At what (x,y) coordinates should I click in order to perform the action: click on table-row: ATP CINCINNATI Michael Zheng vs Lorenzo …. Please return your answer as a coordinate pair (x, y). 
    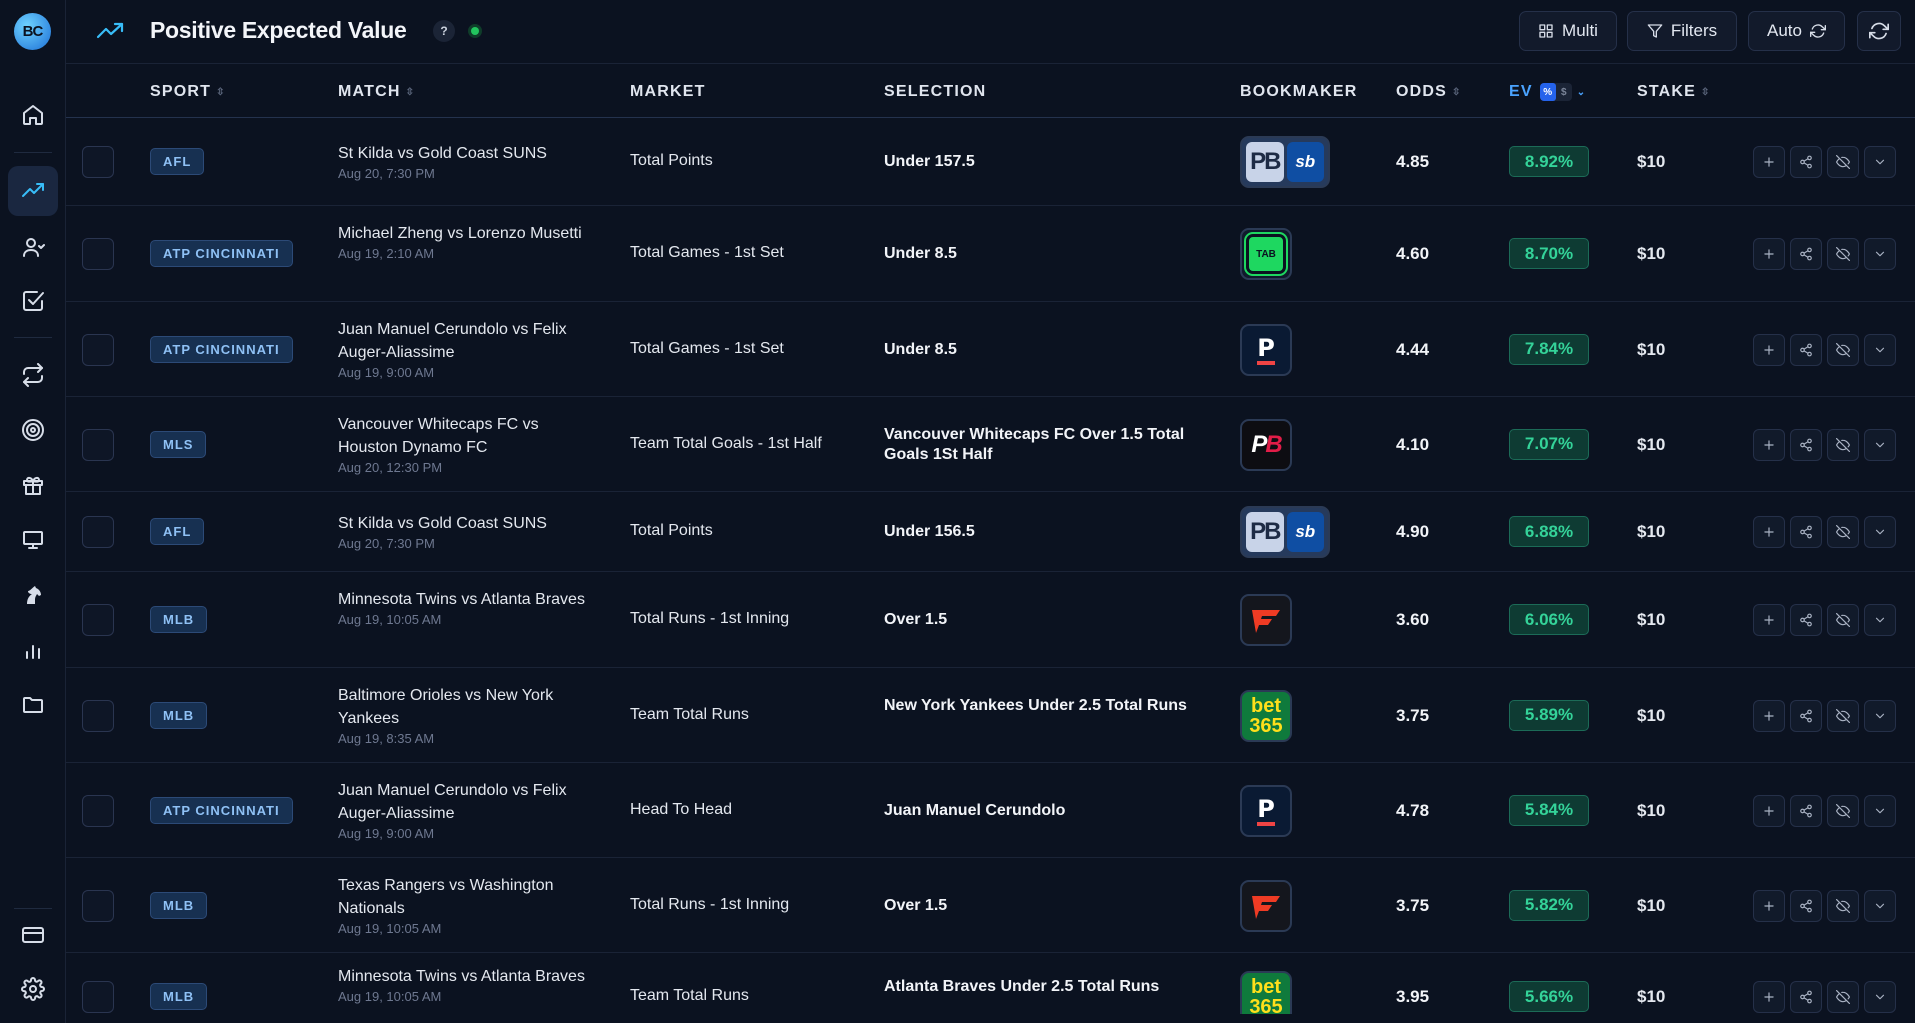
    Looking at the image, I should click on (990, 254).